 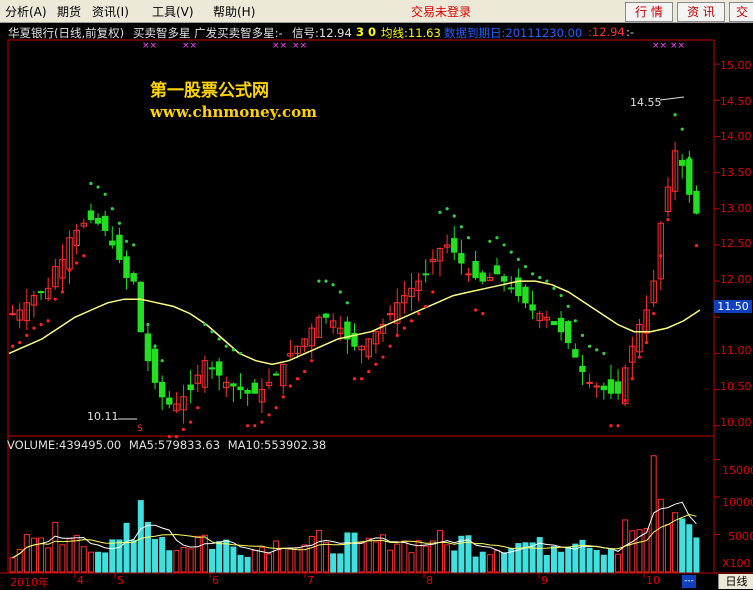 I want to click on price-tick: 10.00, so click(x=736, y=422).